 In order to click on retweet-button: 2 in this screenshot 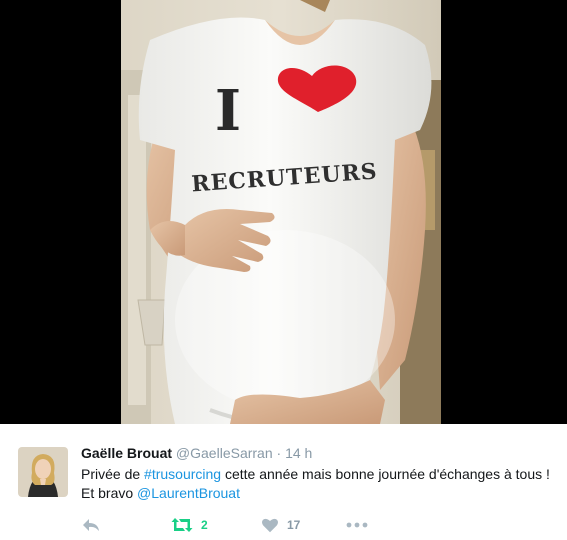, I will do `click(189, 525)`.